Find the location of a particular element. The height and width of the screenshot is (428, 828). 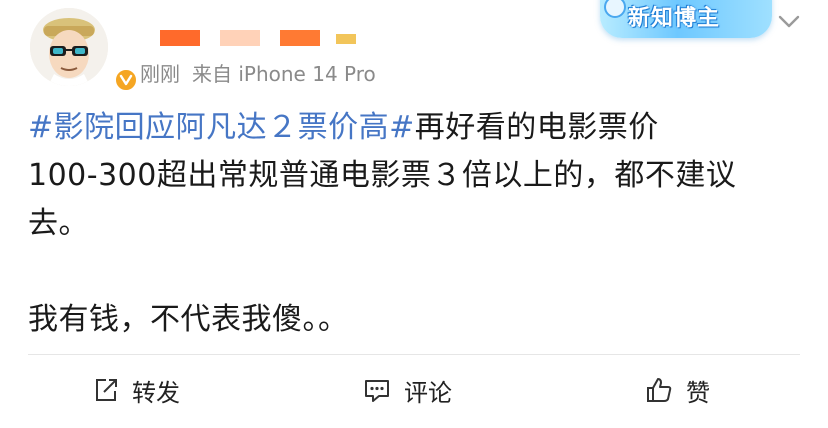

author-avatar is located at coordinates (83, 51).